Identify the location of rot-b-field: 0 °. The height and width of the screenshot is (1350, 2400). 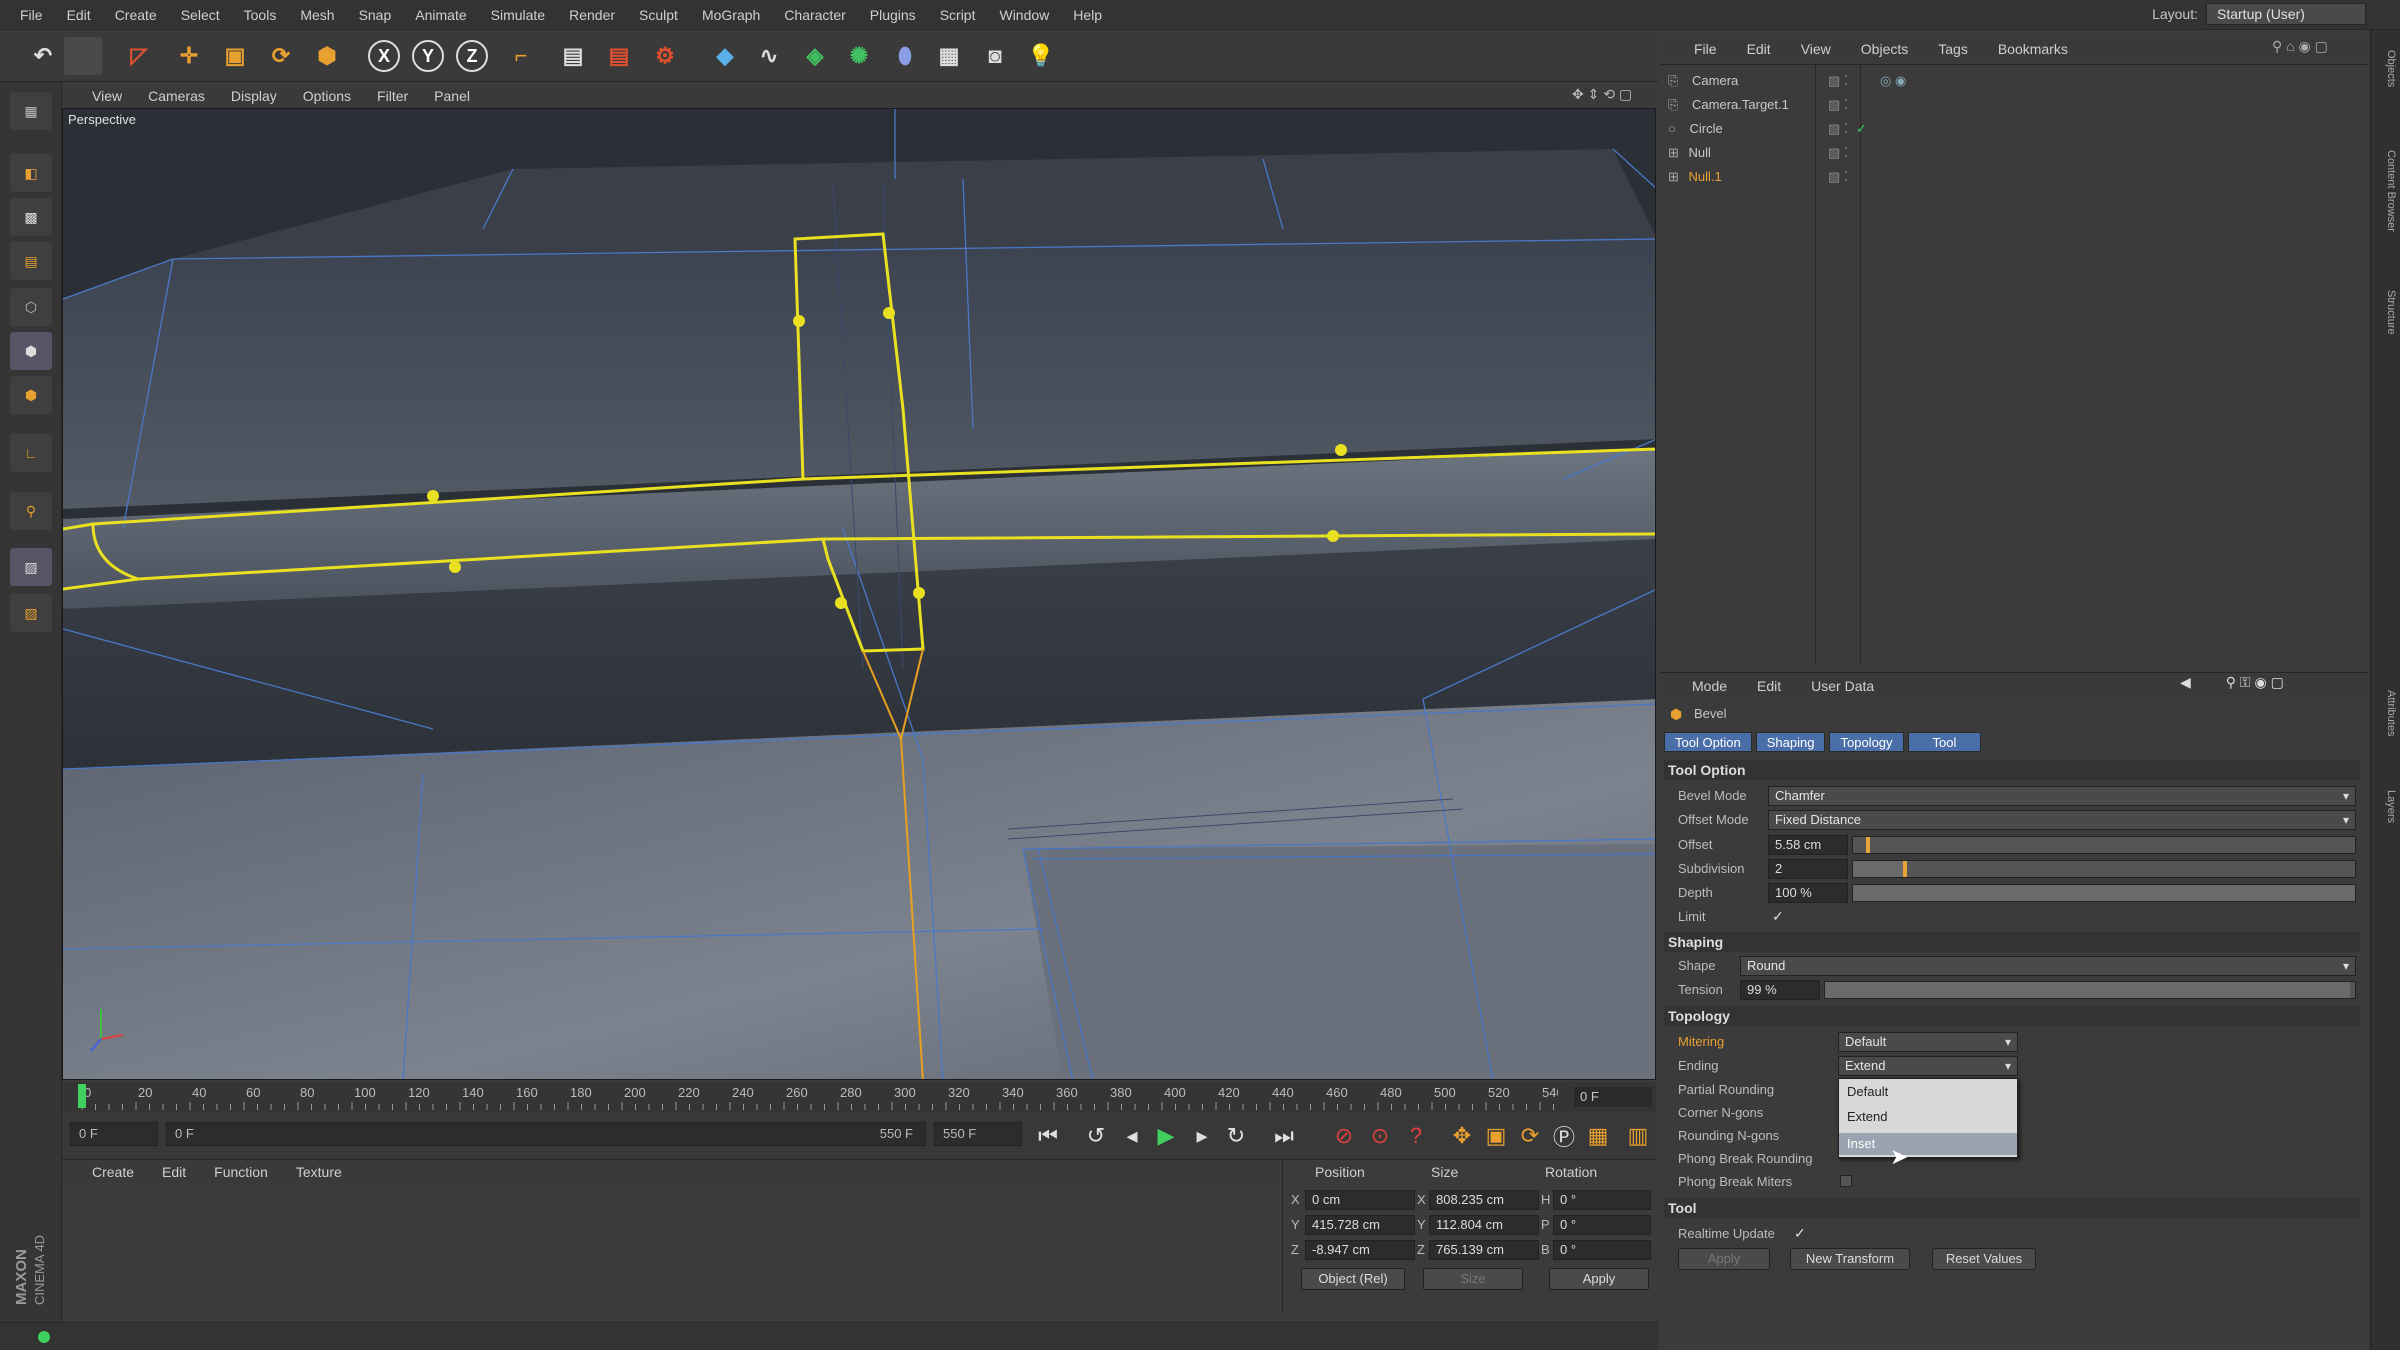
(1602, 1250).